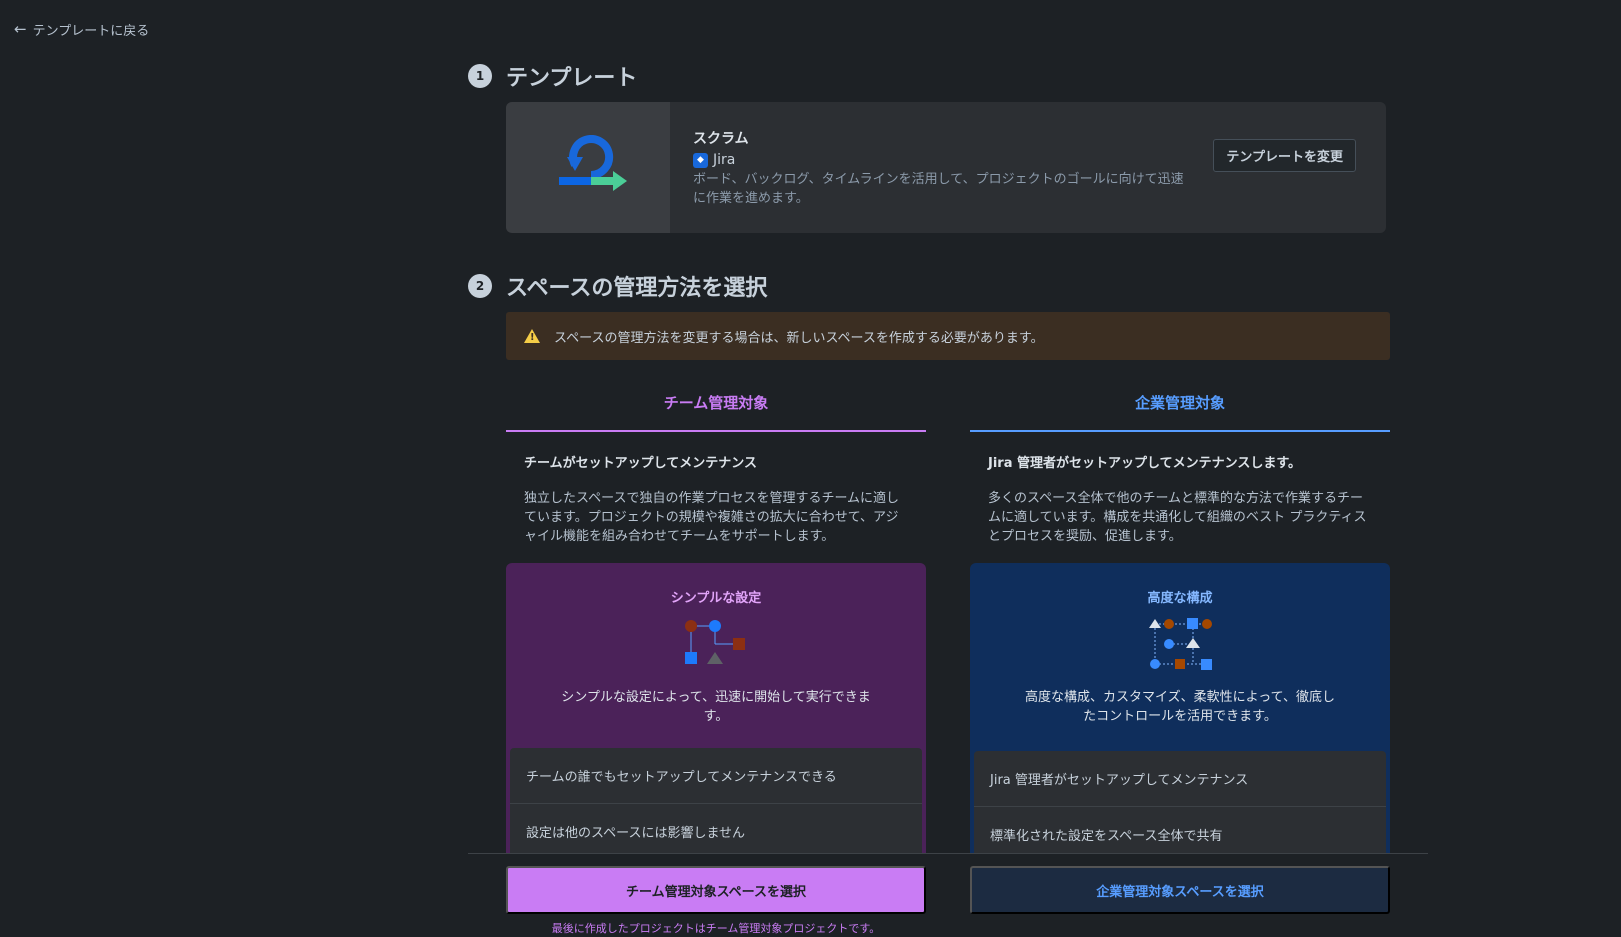 This screenshot has width=1621, height=937. Describe the element at coordinates (20, 29) in the screenshot. I see `arrow-left-icon: ←` at that location.